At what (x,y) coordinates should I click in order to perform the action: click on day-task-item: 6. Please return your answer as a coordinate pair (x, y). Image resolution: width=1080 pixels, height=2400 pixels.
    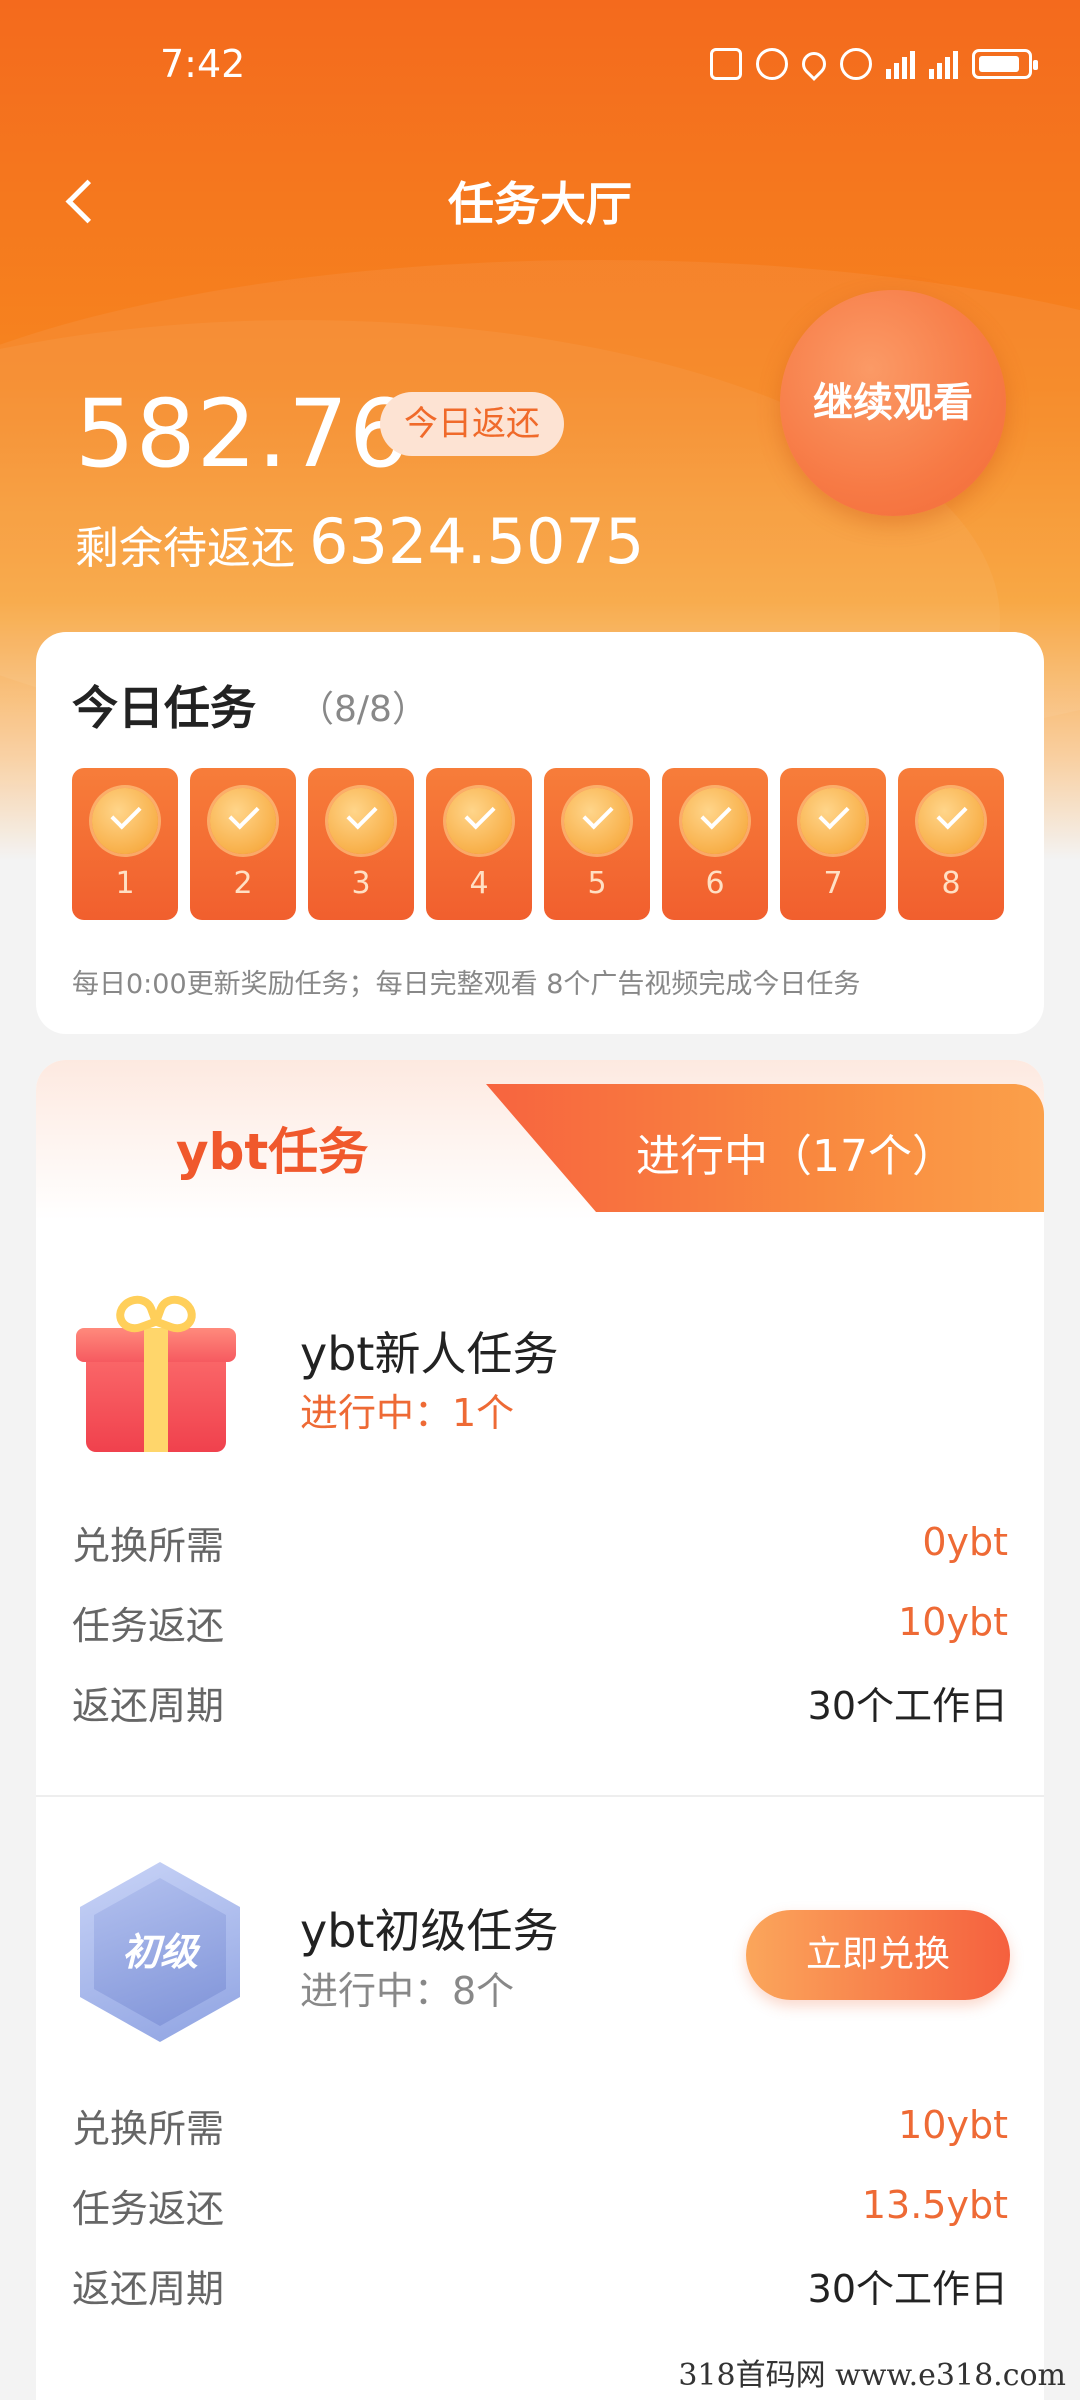
    Looking at the image, I should click on (715, 844).